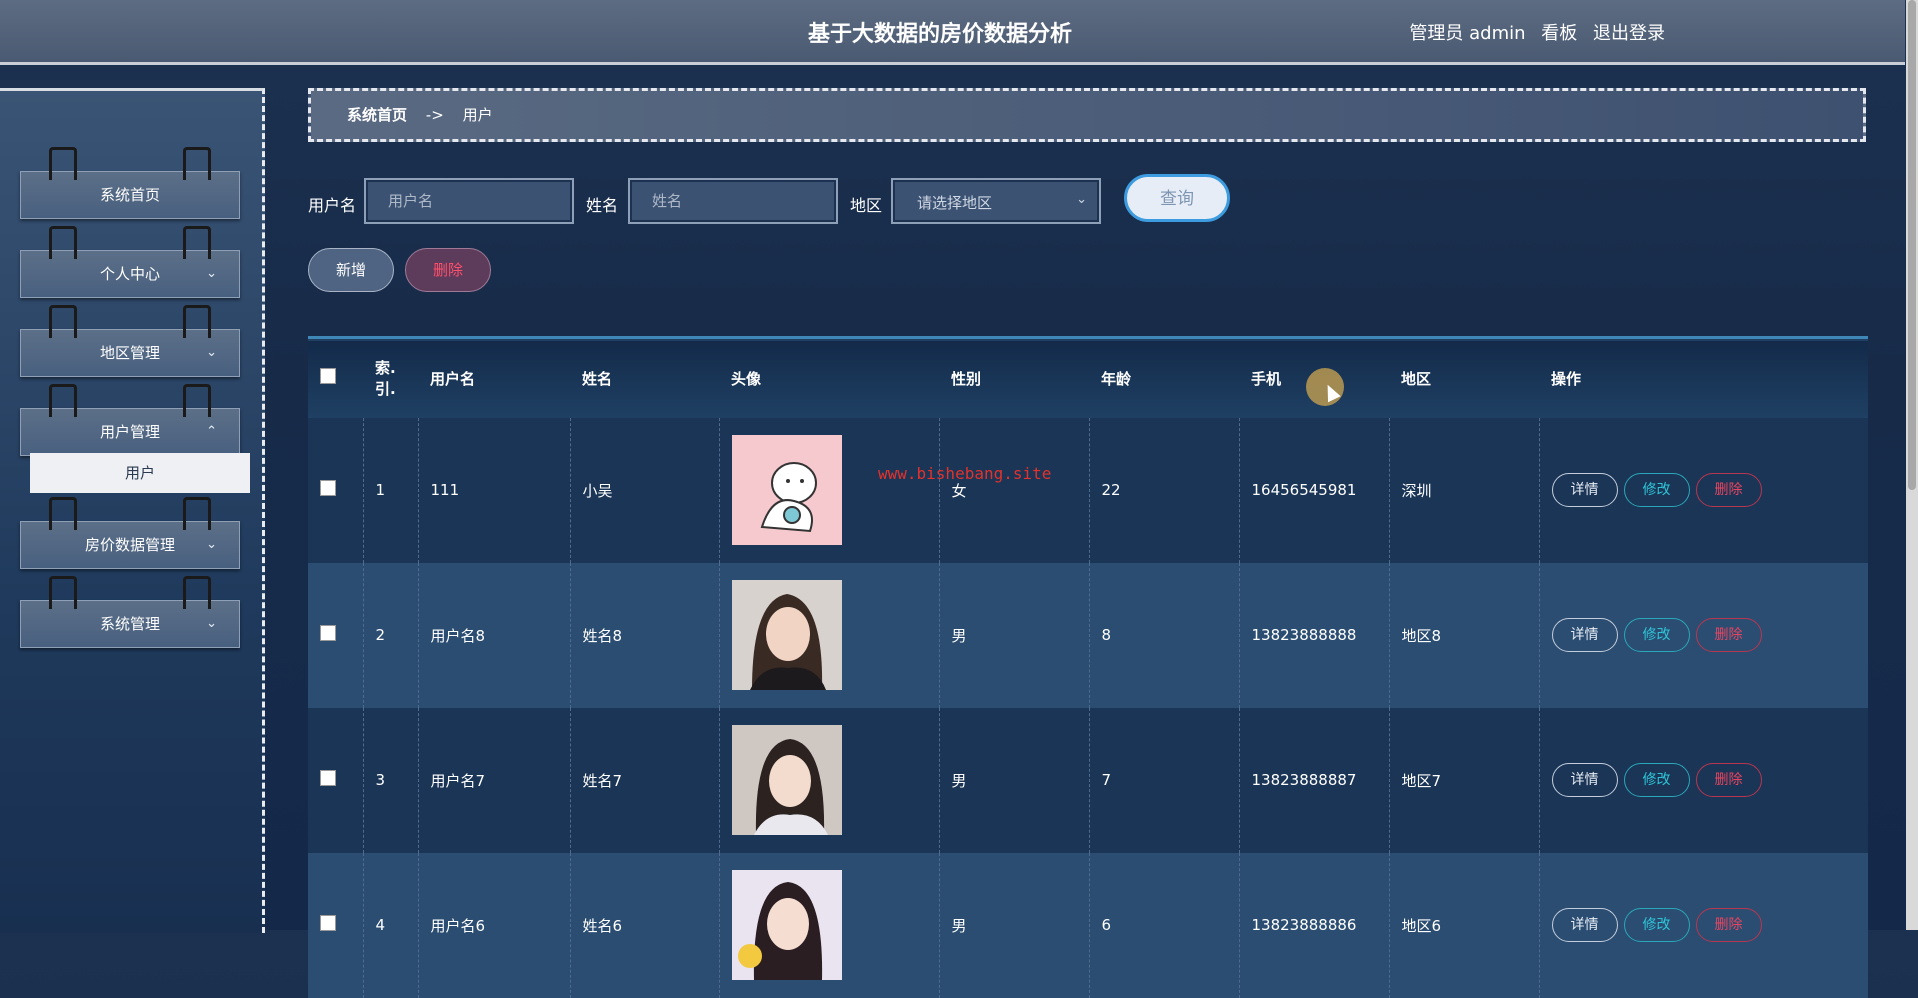 The image size is (1918, 998). I want to click on name-field-wrapper, so click(733, 201).